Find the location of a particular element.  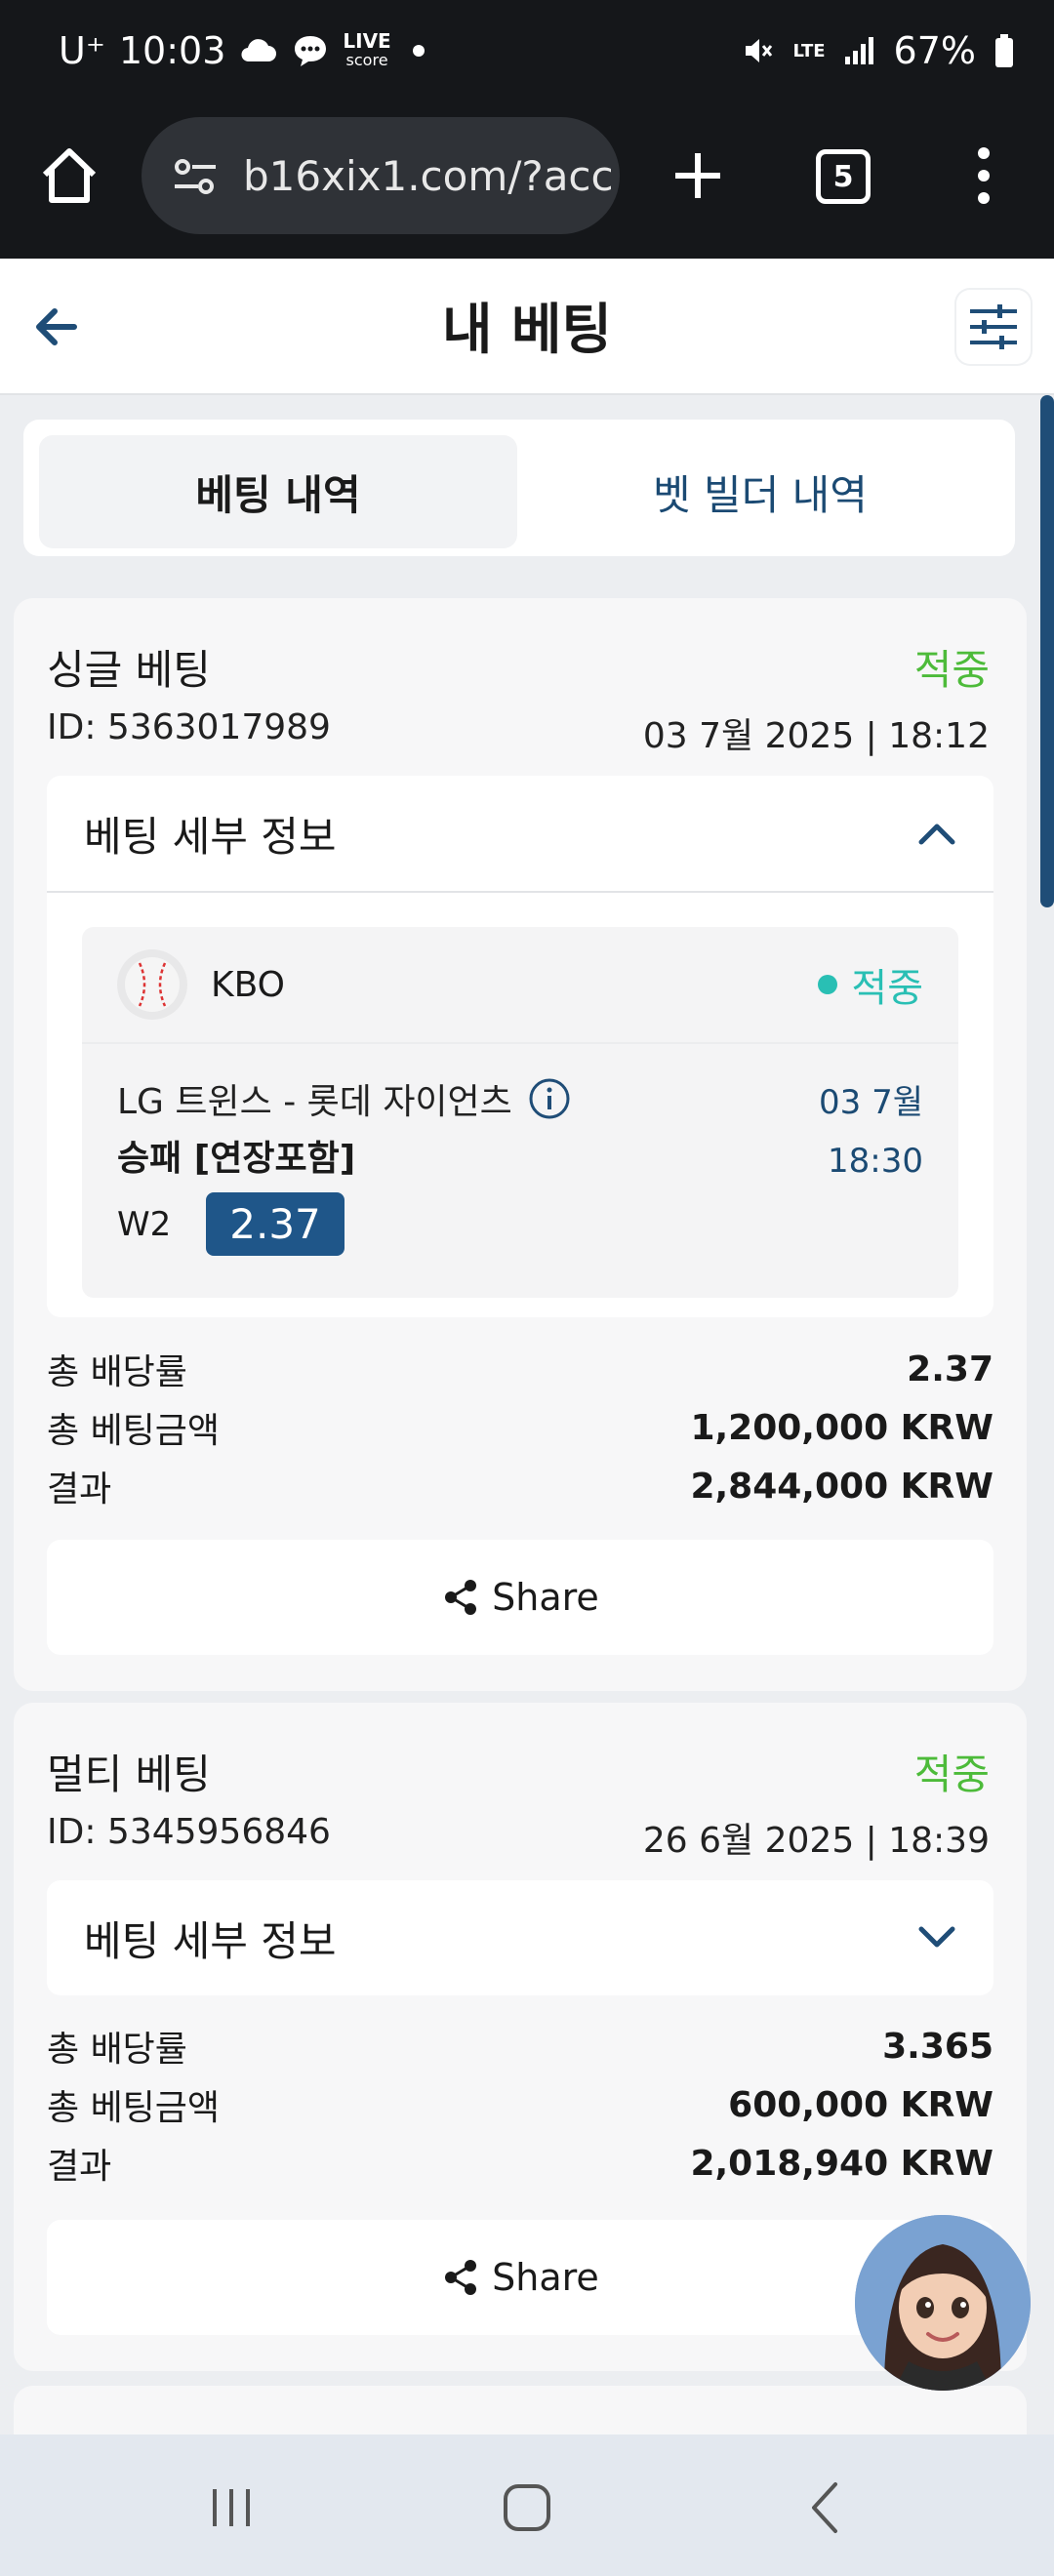

chevron-down-icon is located at coordinates (937, 1937).